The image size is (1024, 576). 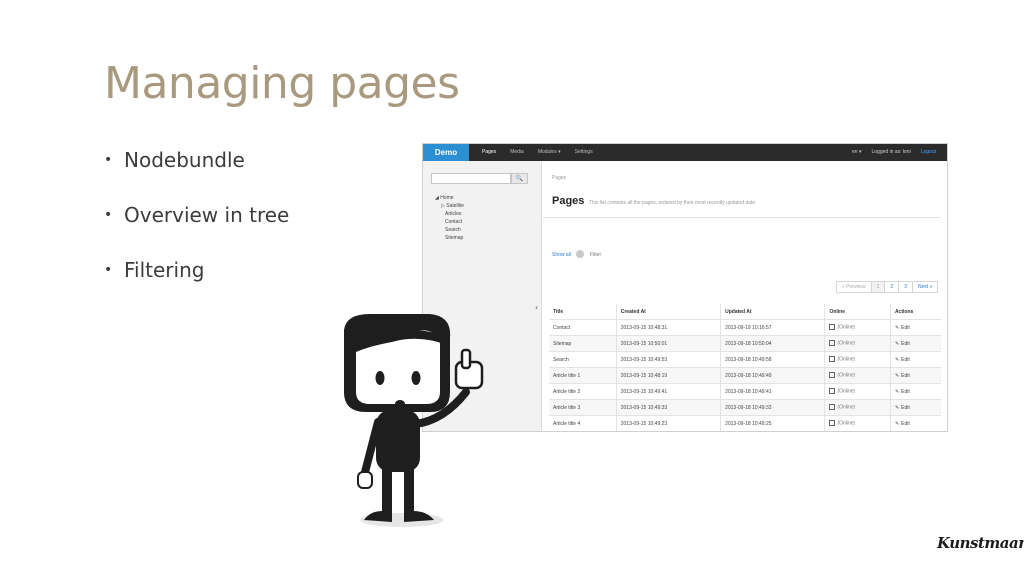 What do you see at coordinates (449, 206) in the screenshot?
I see `tree-node-satellite: ▷ Satellite` at bounding box center [449, 206].